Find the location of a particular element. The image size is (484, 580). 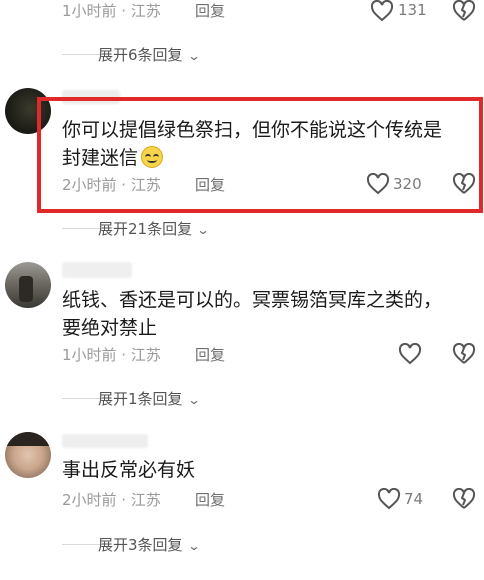

comment-1-line1: 你可以提倡绿色祭扫，但你不能说这个传统是 is located at coordinates (252, 130).